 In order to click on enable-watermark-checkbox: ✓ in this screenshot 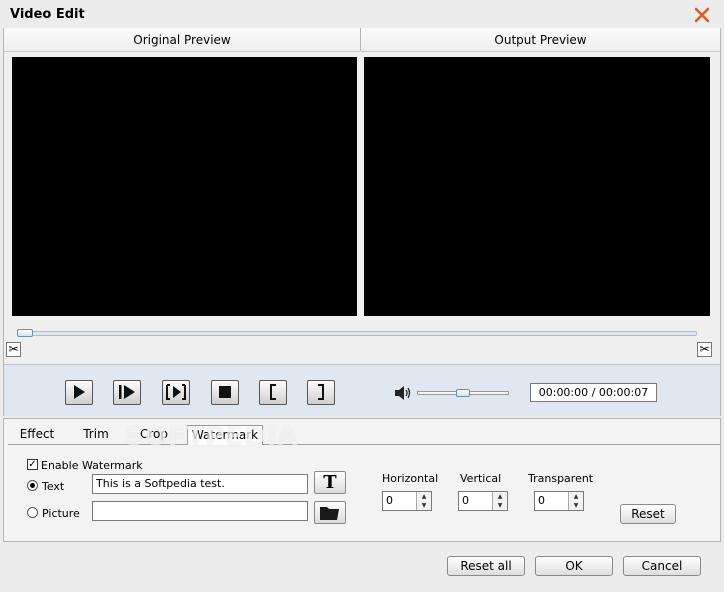, I will do `click(32, 464)`.